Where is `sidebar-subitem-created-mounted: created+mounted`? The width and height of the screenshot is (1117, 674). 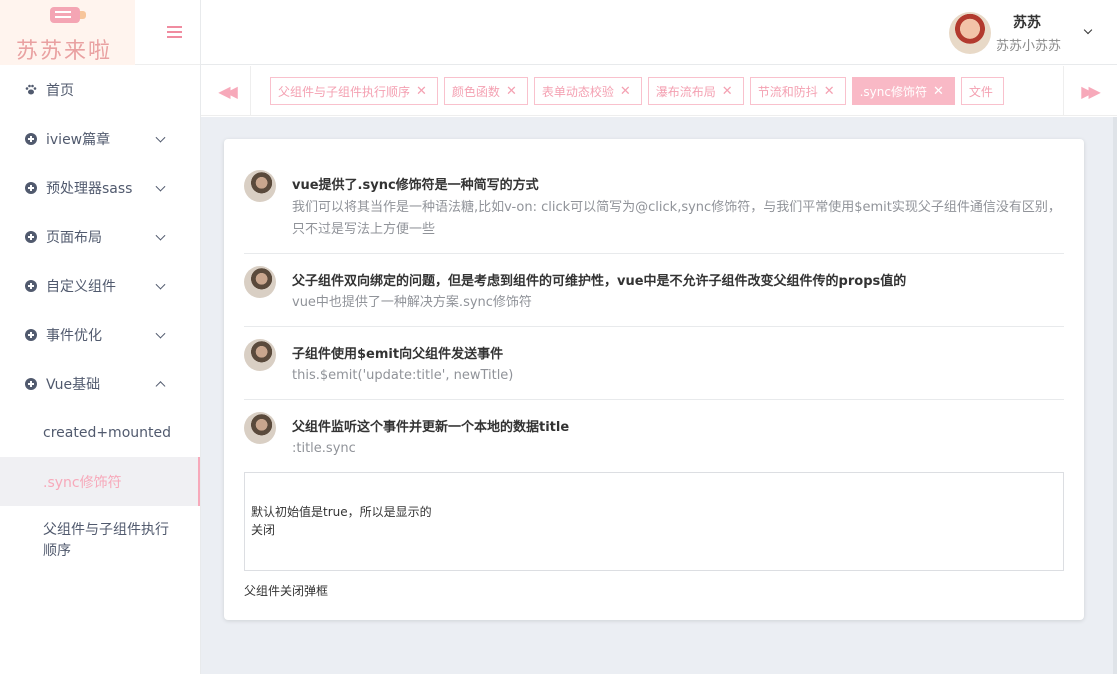
sidebar-subitem-created-mounted: created+mounted is located at coordinates (100, 432).